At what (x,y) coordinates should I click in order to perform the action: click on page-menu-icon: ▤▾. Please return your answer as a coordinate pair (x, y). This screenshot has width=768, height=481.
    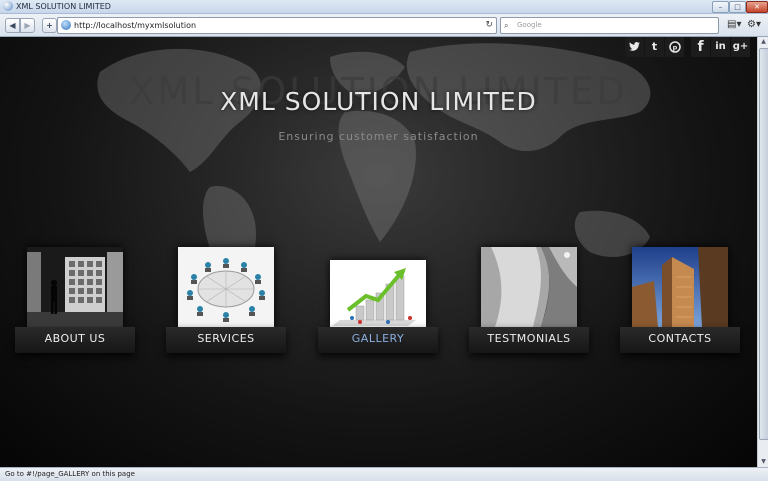
    Looking at the image, I should click on (734, 24).